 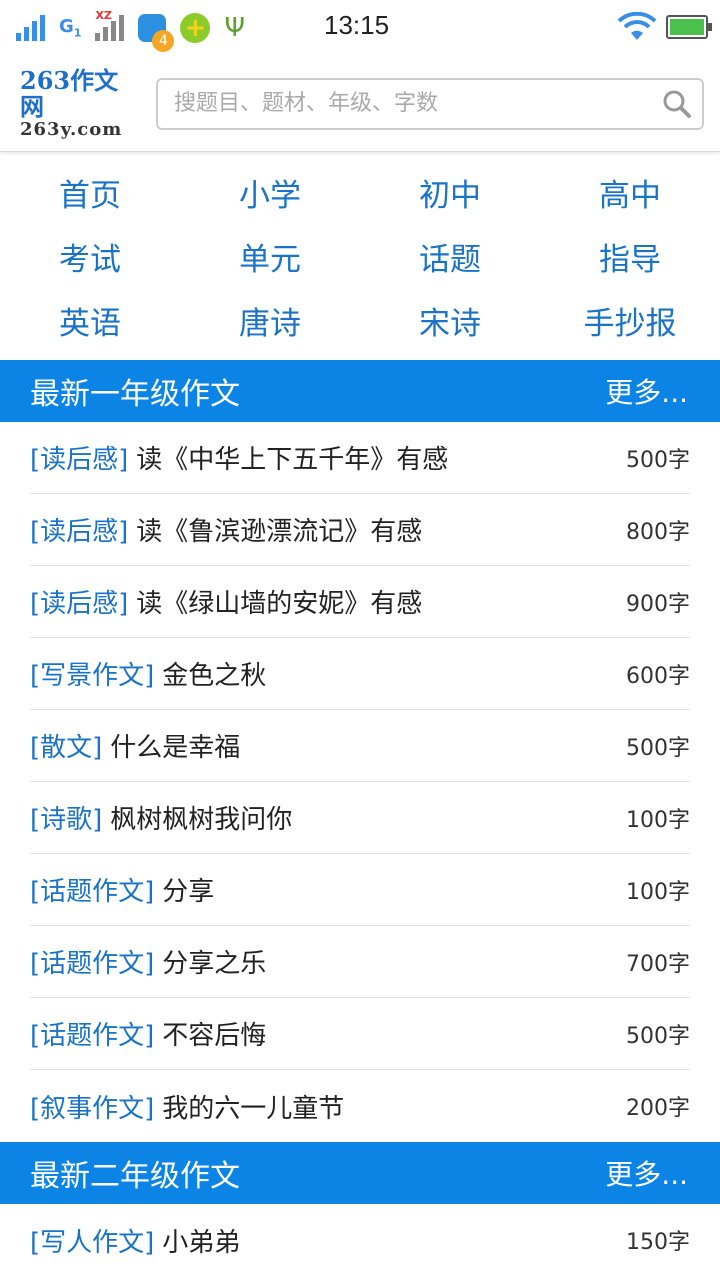 What do you see at coordinates (637, 26) in the screenshot?
I see `wifi-icon` at bounding box center [637, 26].